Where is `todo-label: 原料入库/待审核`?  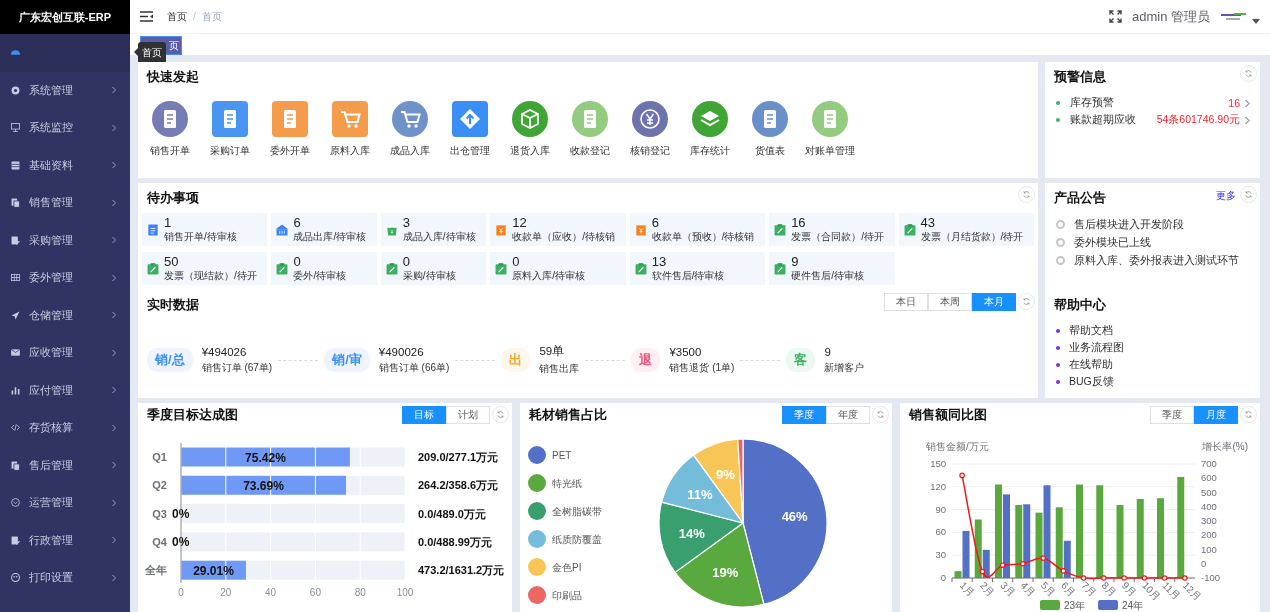 todo-label: 原料入库/待审核 is located at coordinates (549, 276).